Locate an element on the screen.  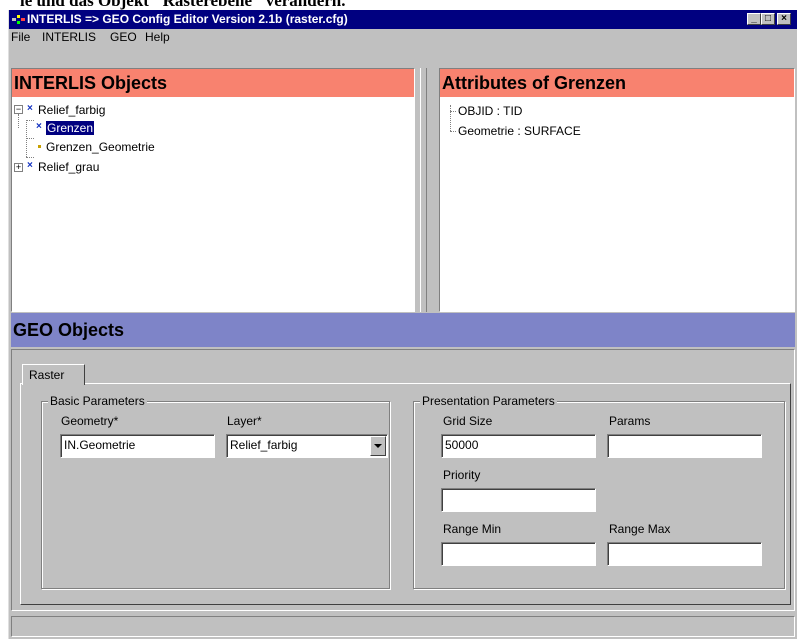
range-max-field is located at coordinates (684, 554).